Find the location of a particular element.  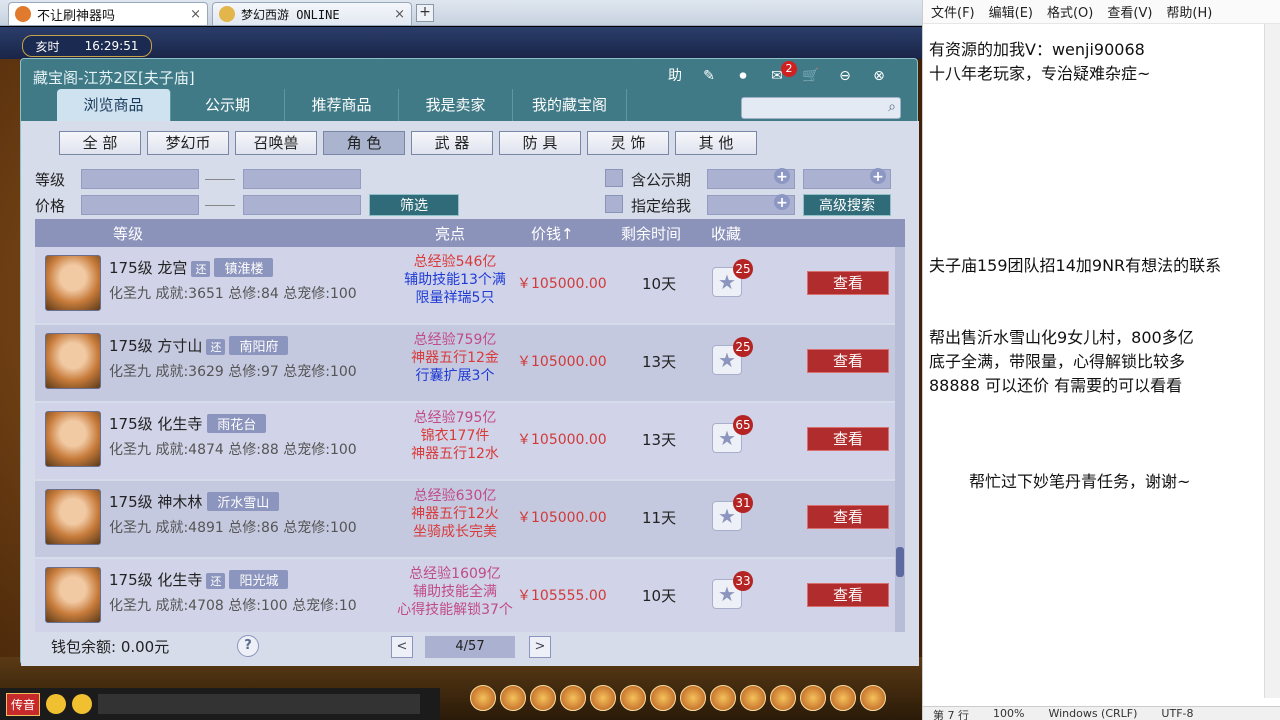

search-icon: ⌕ is located at coordinates (892, 107).